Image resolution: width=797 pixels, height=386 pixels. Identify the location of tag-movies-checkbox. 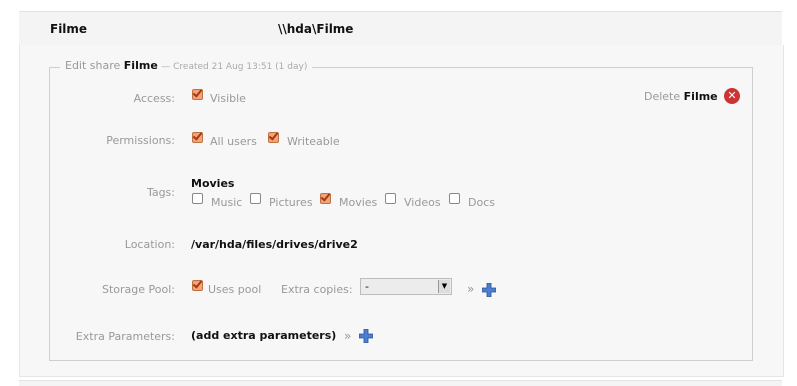
(325, 198).